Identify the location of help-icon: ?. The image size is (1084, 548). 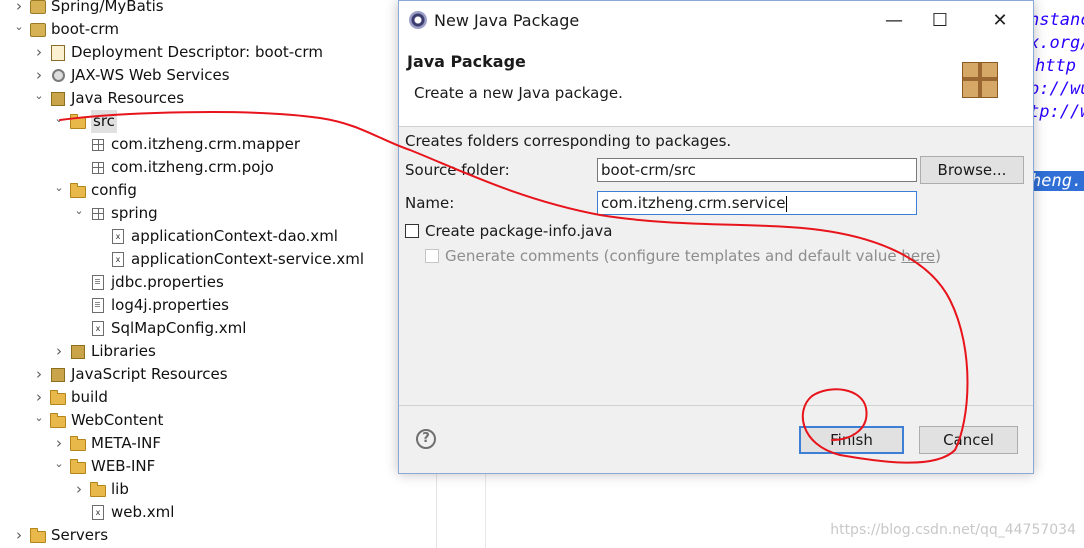
(426, 439).